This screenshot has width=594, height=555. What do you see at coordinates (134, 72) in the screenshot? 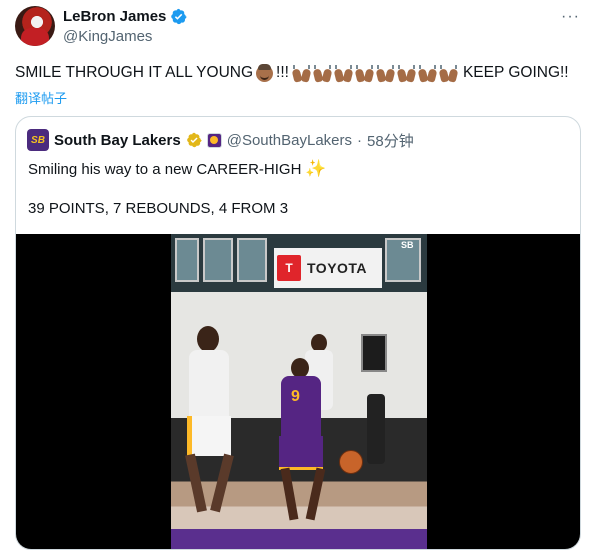
I see `tweet-text-main: SMILE THROUGH IT ALL YOUNG` at bounding box center [134, 72].